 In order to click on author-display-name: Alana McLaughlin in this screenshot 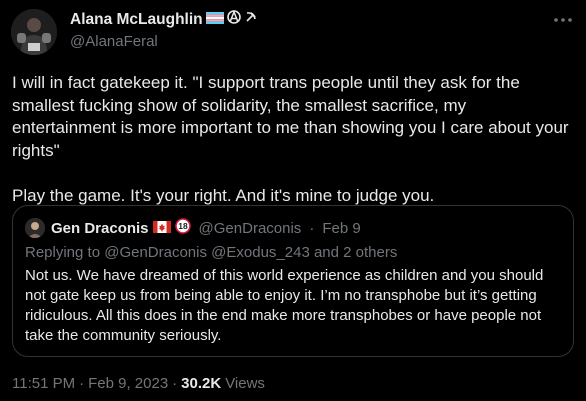, I will do `click(136, 20)`.